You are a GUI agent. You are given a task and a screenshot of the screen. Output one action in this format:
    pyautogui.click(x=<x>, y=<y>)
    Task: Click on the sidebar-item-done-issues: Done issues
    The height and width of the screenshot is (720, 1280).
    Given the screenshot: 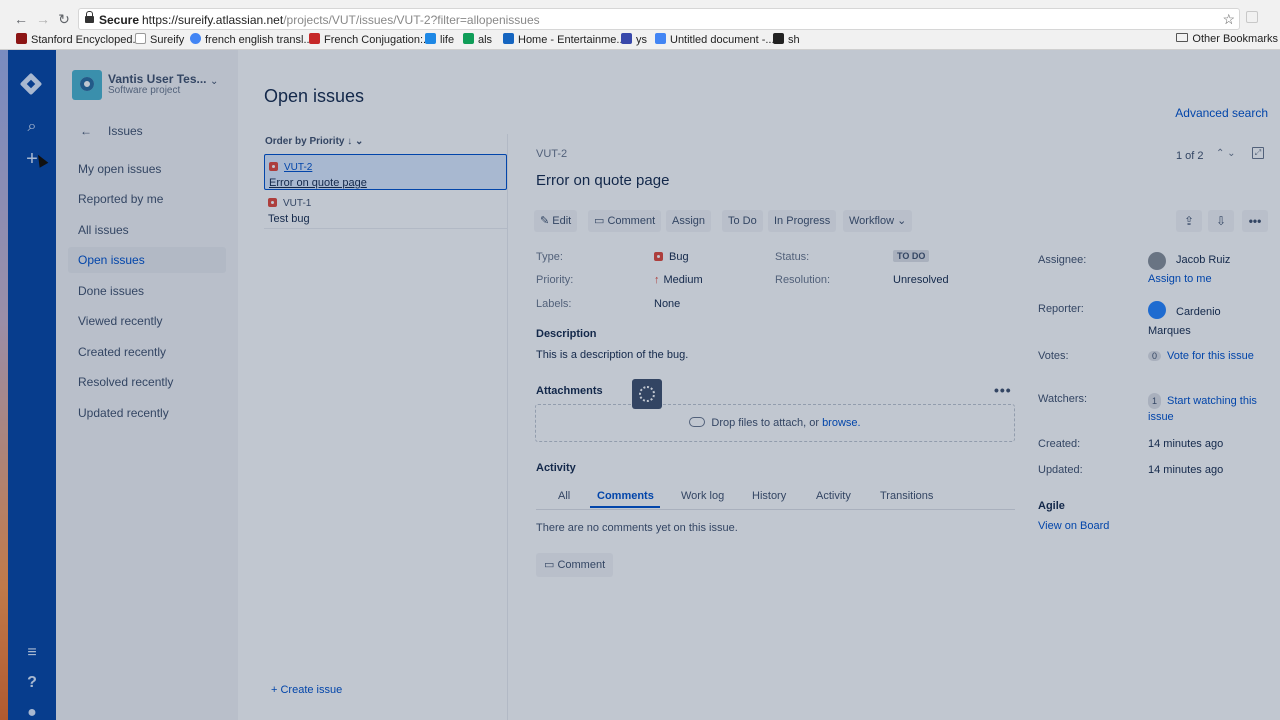 What is the action you would take?
    pyautogui.click(x=147, y=291)
    